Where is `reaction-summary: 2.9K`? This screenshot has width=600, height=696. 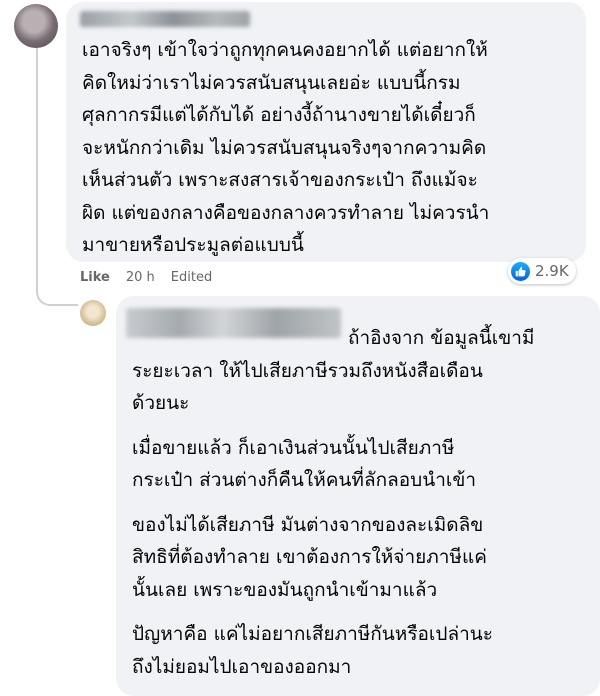
reaction-summary: 2.9K is located at coordinates (542, 271).